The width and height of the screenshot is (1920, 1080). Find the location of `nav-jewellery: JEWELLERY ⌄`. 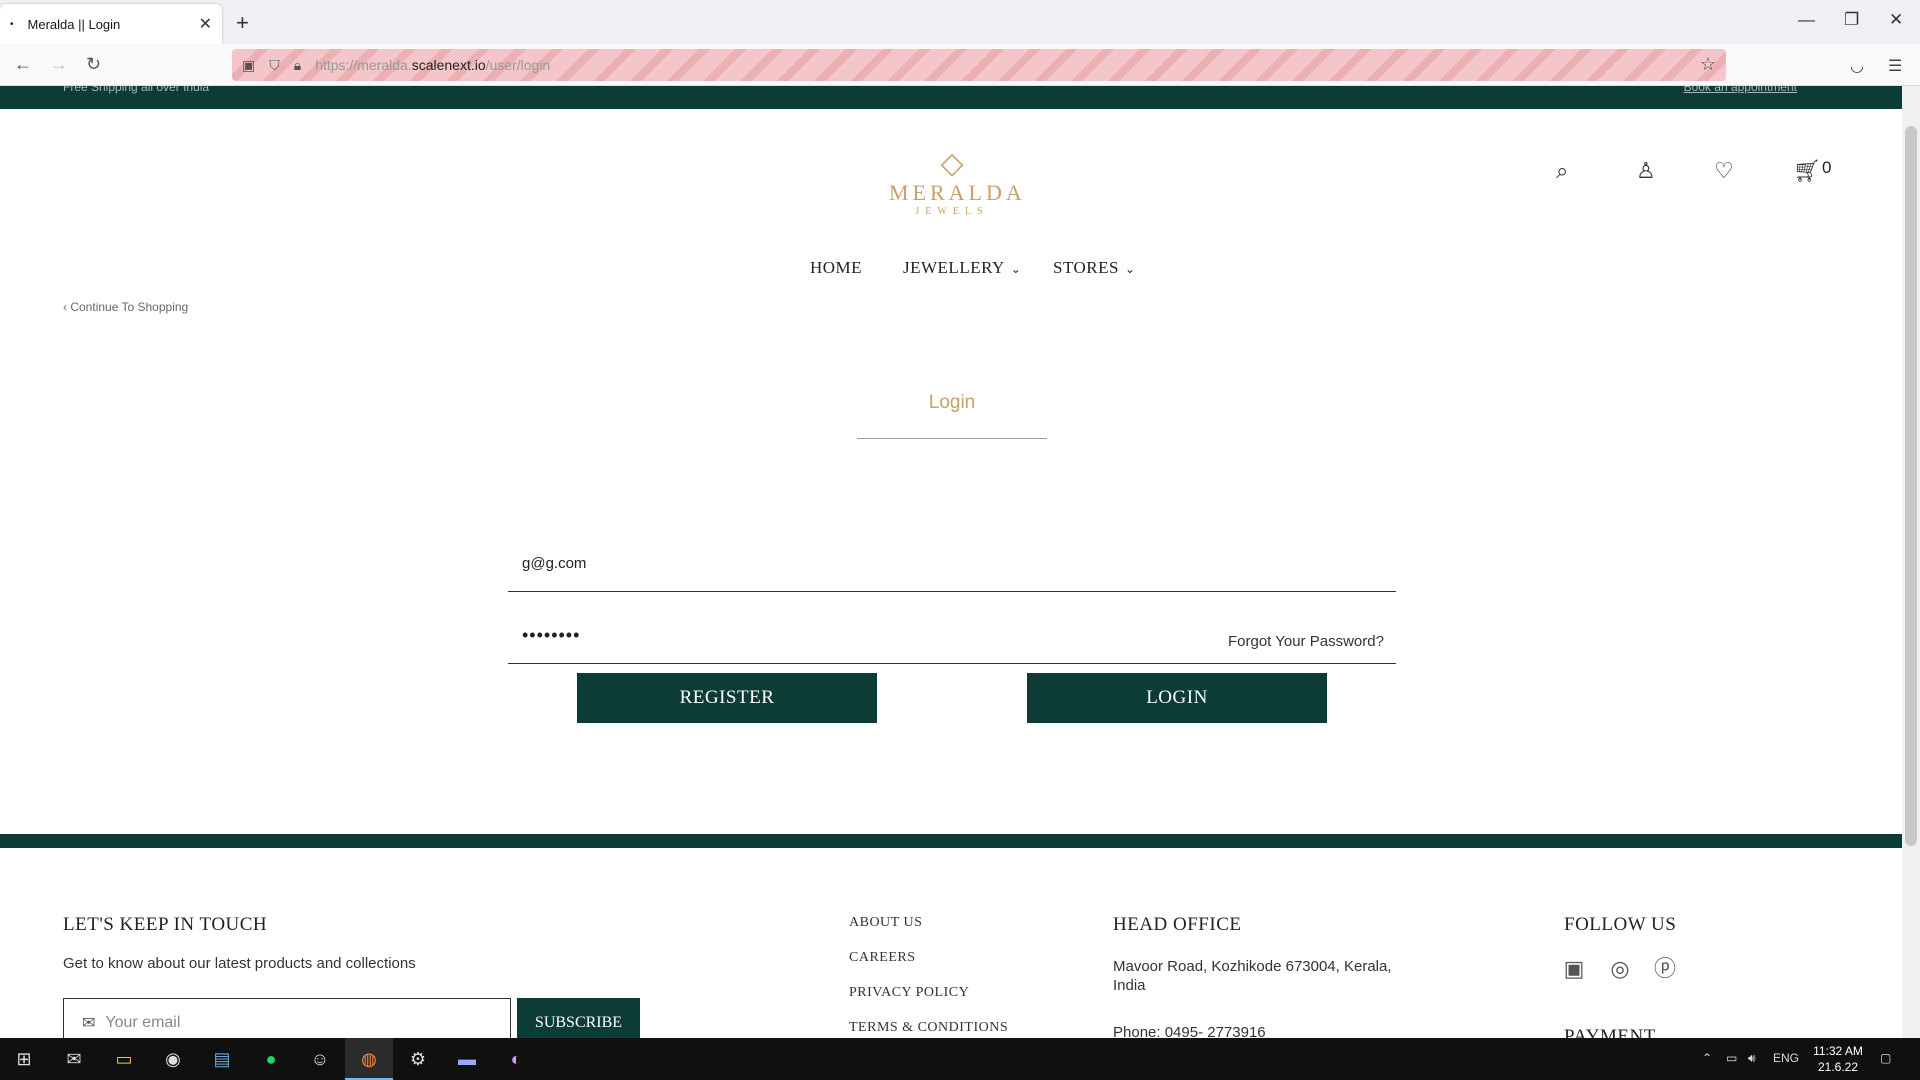

nav-jewellery: JEWELLERY ⌄ is located at coordinates (962, 268).